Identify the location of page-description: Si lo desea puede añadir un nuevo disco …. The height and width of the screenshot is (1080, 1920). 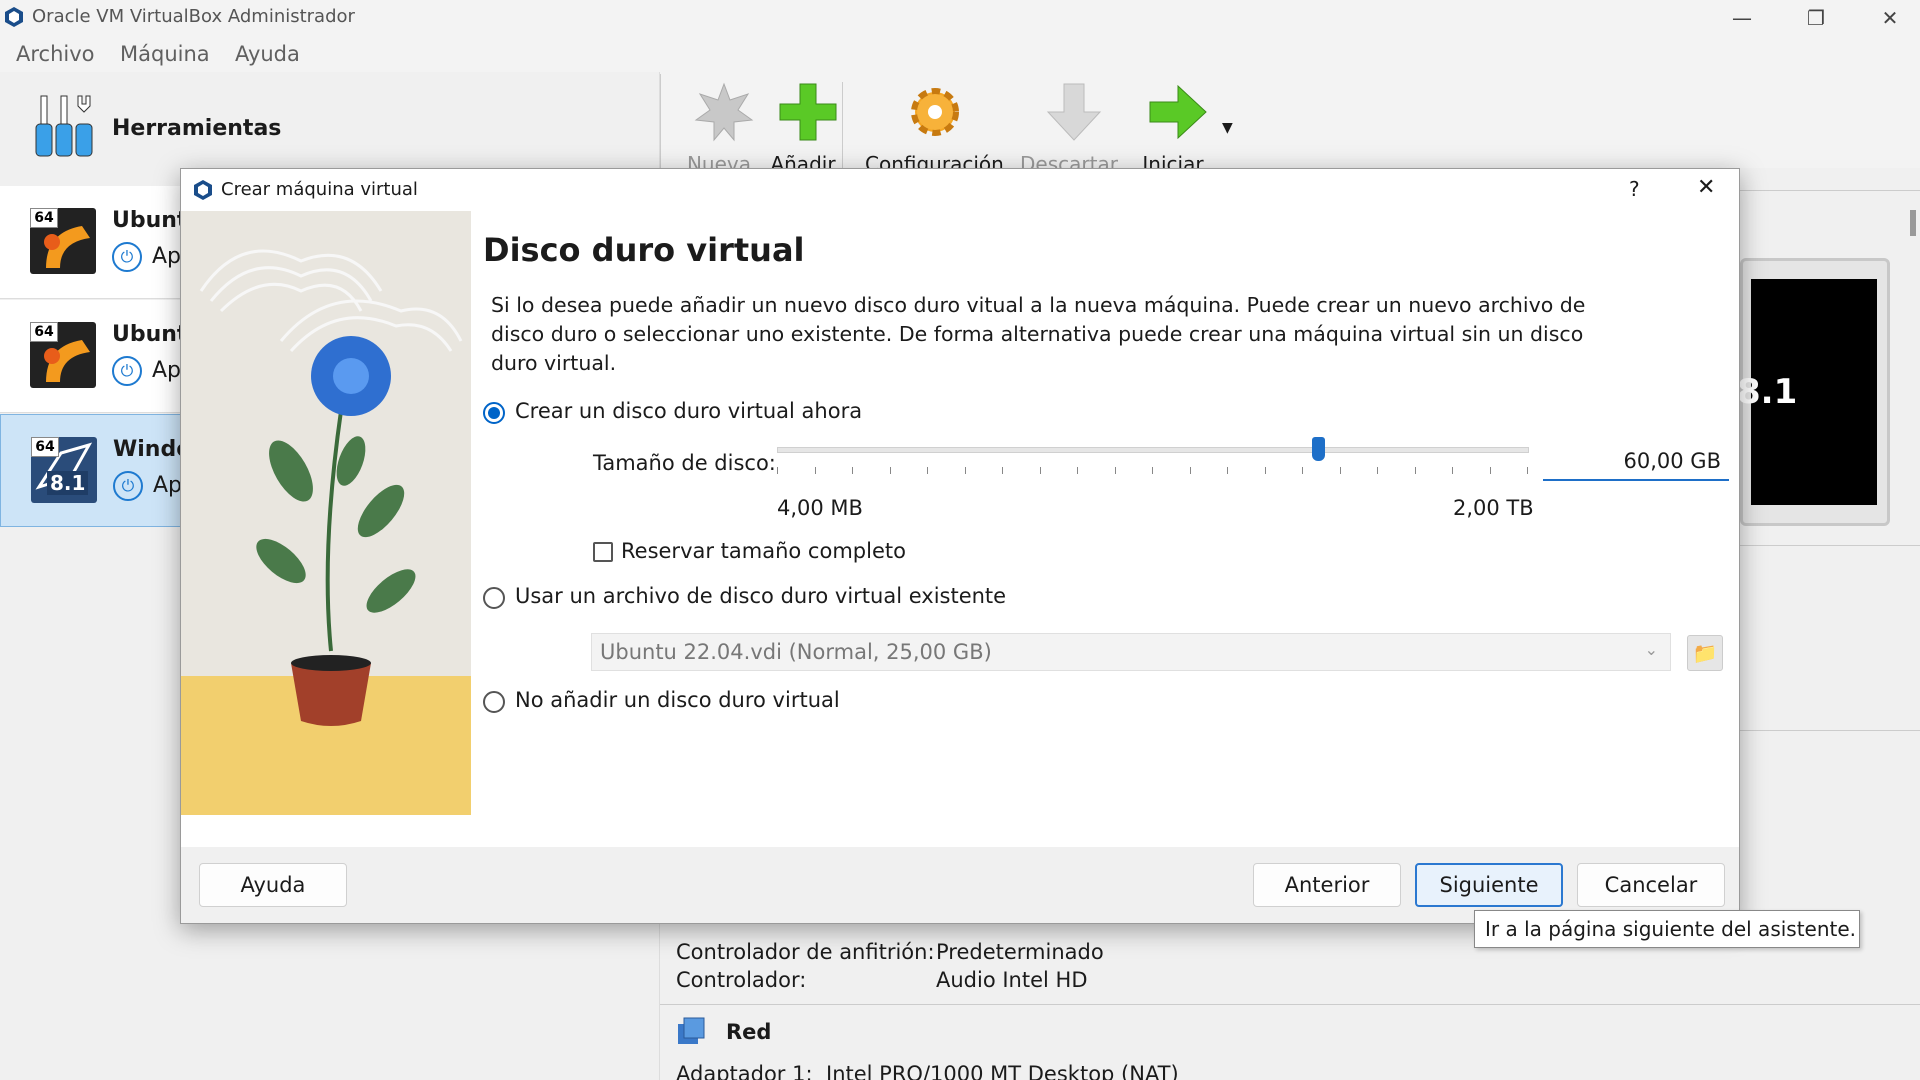
(1038, 334).